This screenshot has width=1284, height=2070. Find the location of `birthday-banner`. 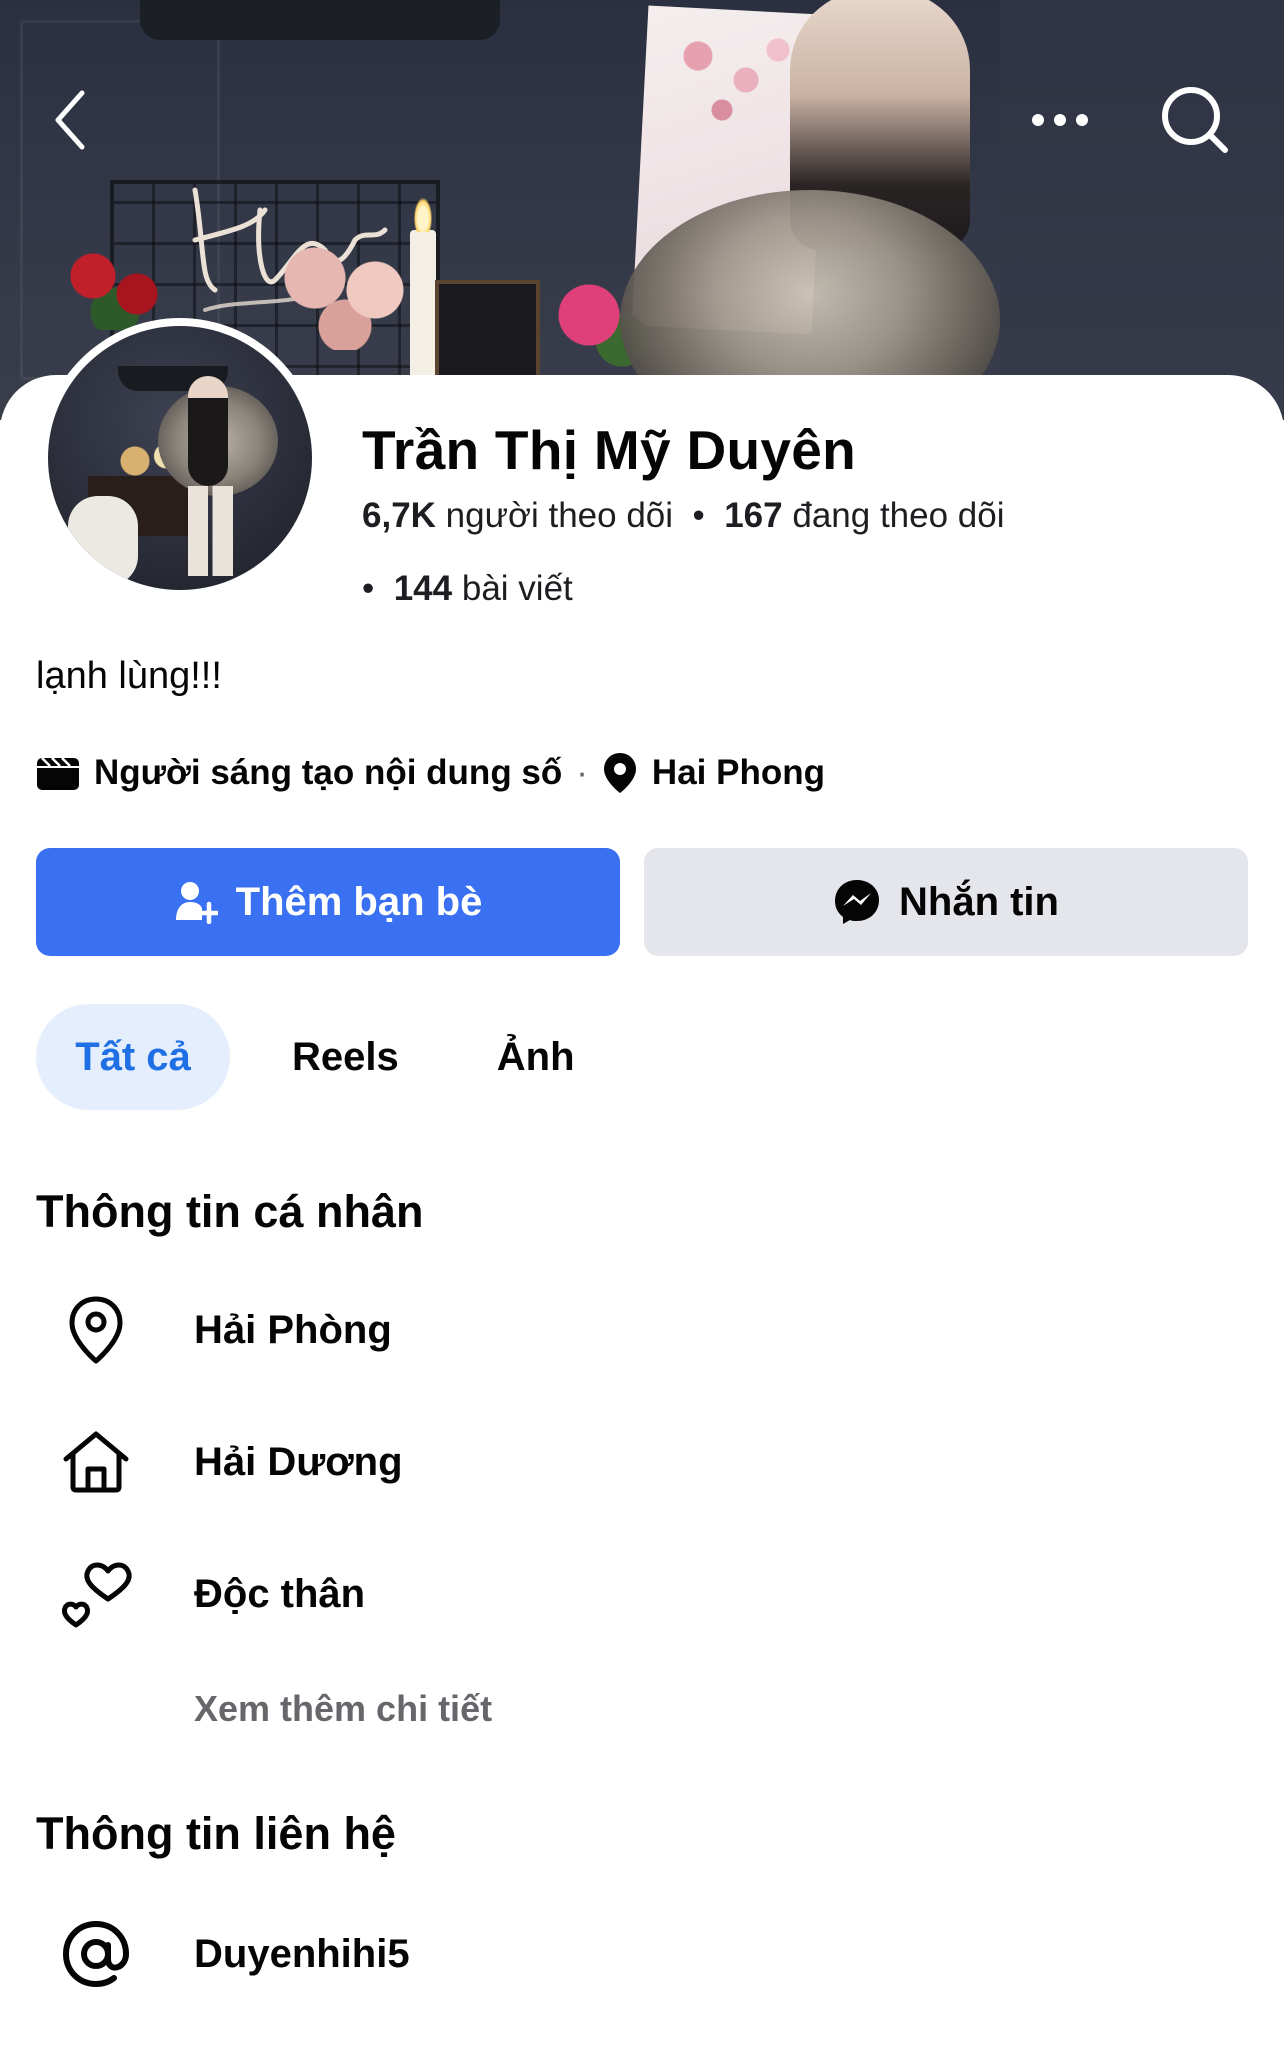

birthday-banner is located at coordinates (320, 20).